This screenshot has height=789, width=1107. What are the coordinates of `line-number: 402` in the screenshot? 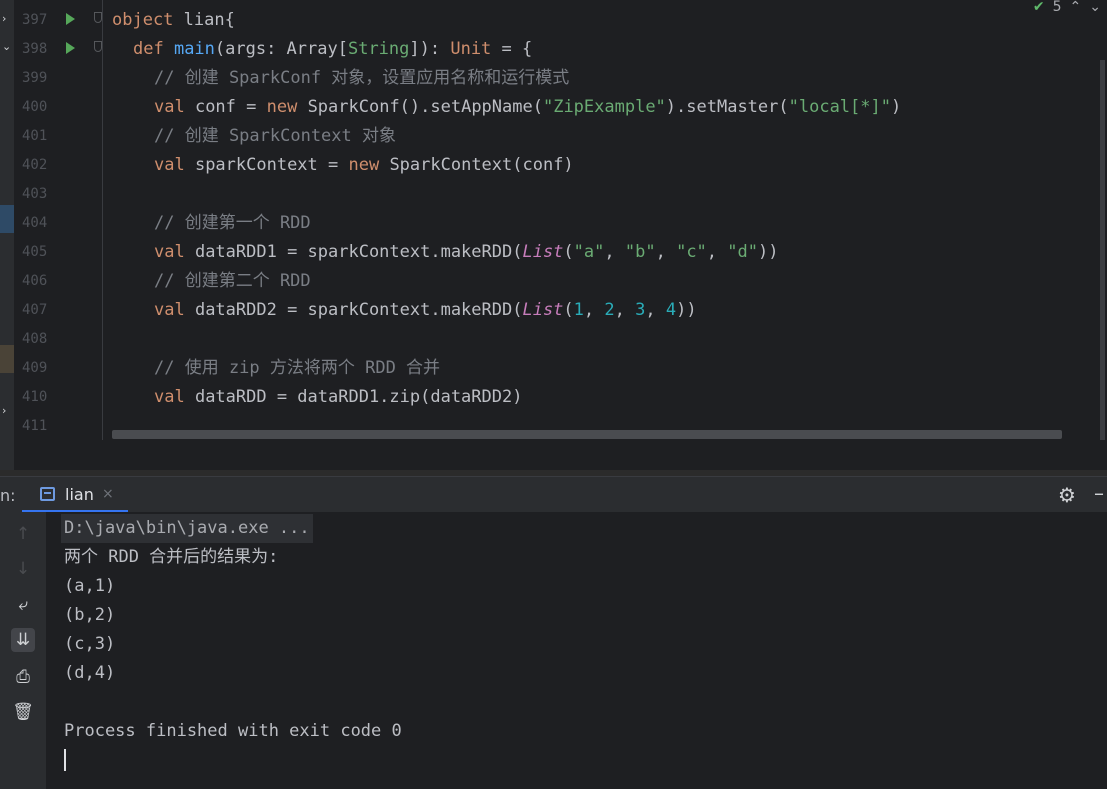 It's located at (35, 165).